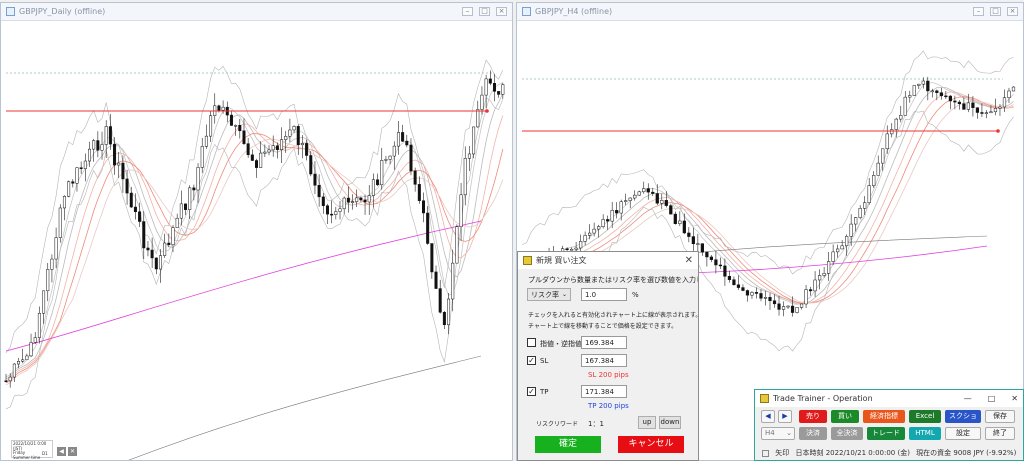 The image size is (1024, 461). I want to click on risk-value-input: 1.0, so click(604, 294).